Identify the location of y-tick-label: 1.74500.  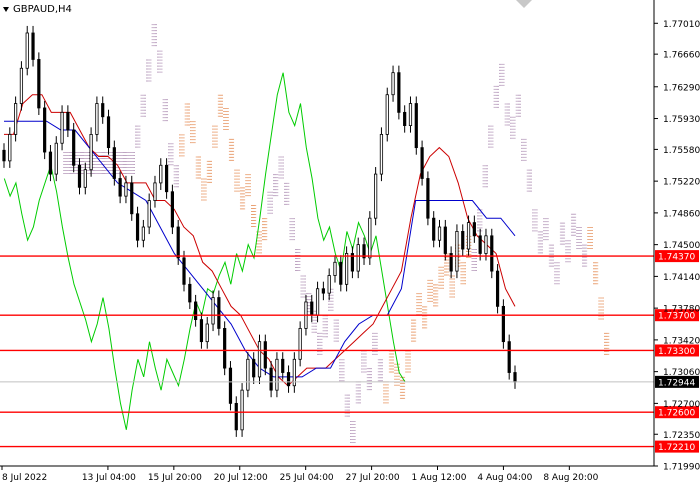
(681, 246).